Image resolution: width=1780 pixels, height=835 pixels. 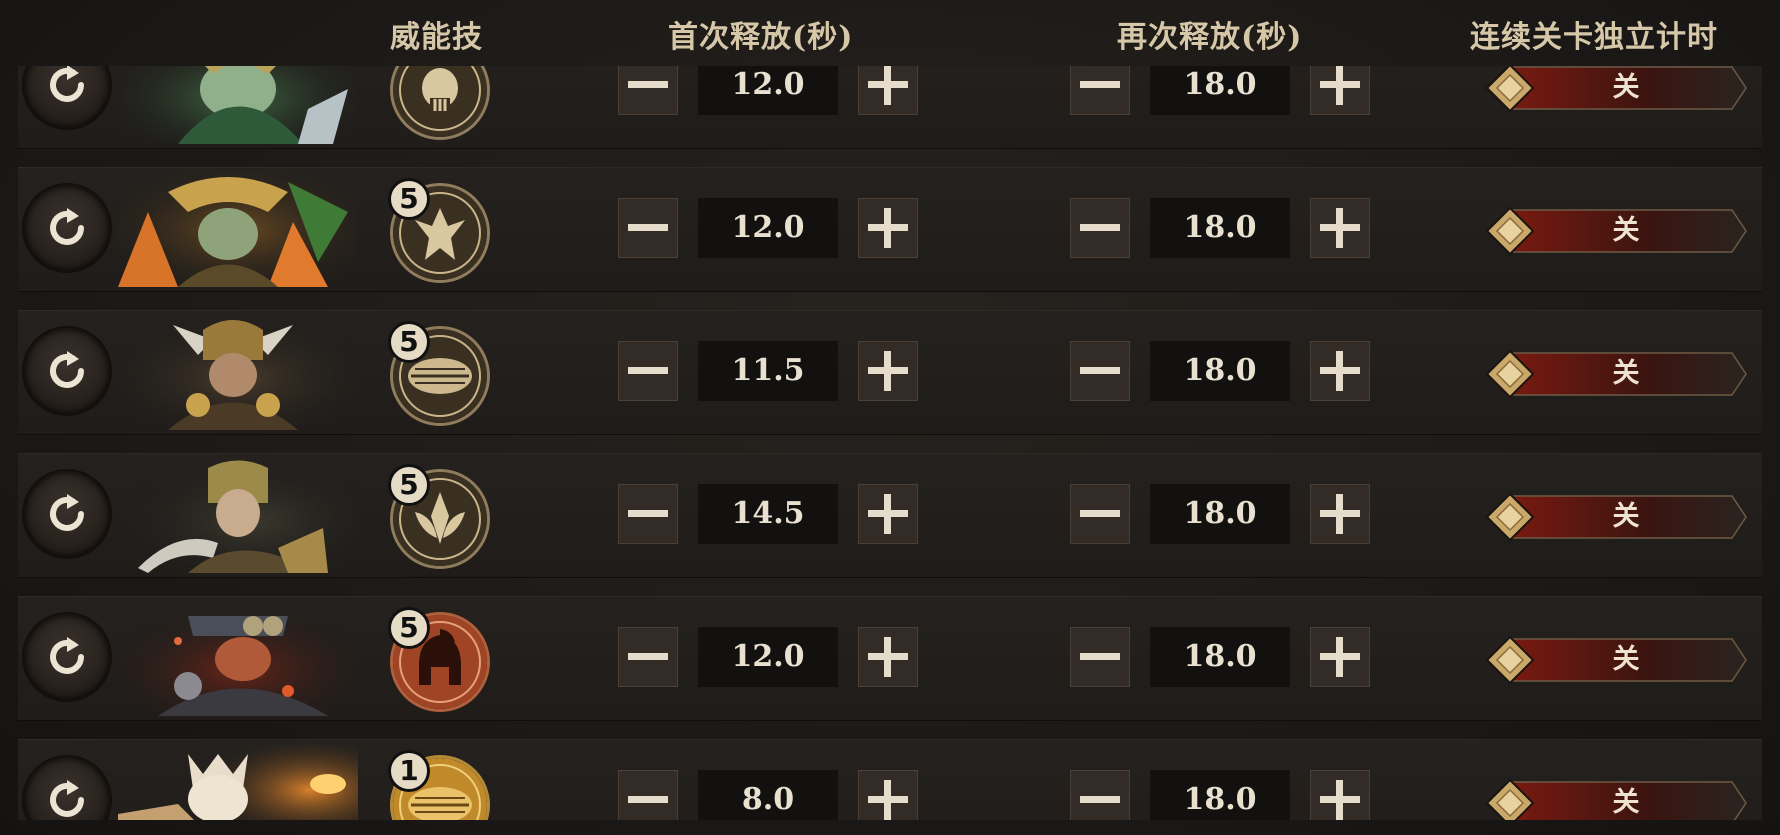 What do you see at coordinates (768, 795) in the screenshot?
I see `first-release-value: 8.0` at bounding box center [768, 795].